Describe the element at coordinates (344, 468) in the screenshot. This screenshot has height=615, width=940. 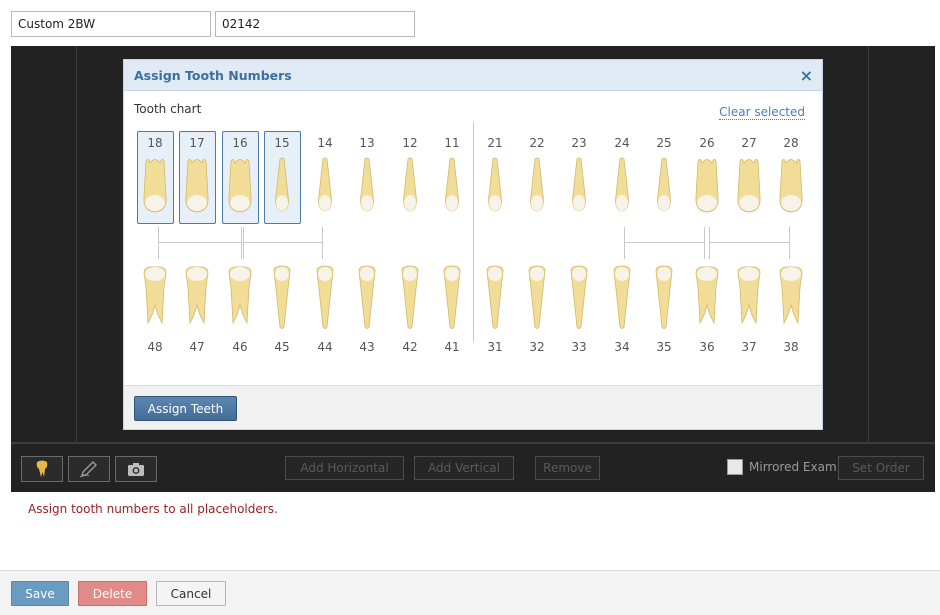
I see `add-horizontal-button: Add Horizontal` at that location.